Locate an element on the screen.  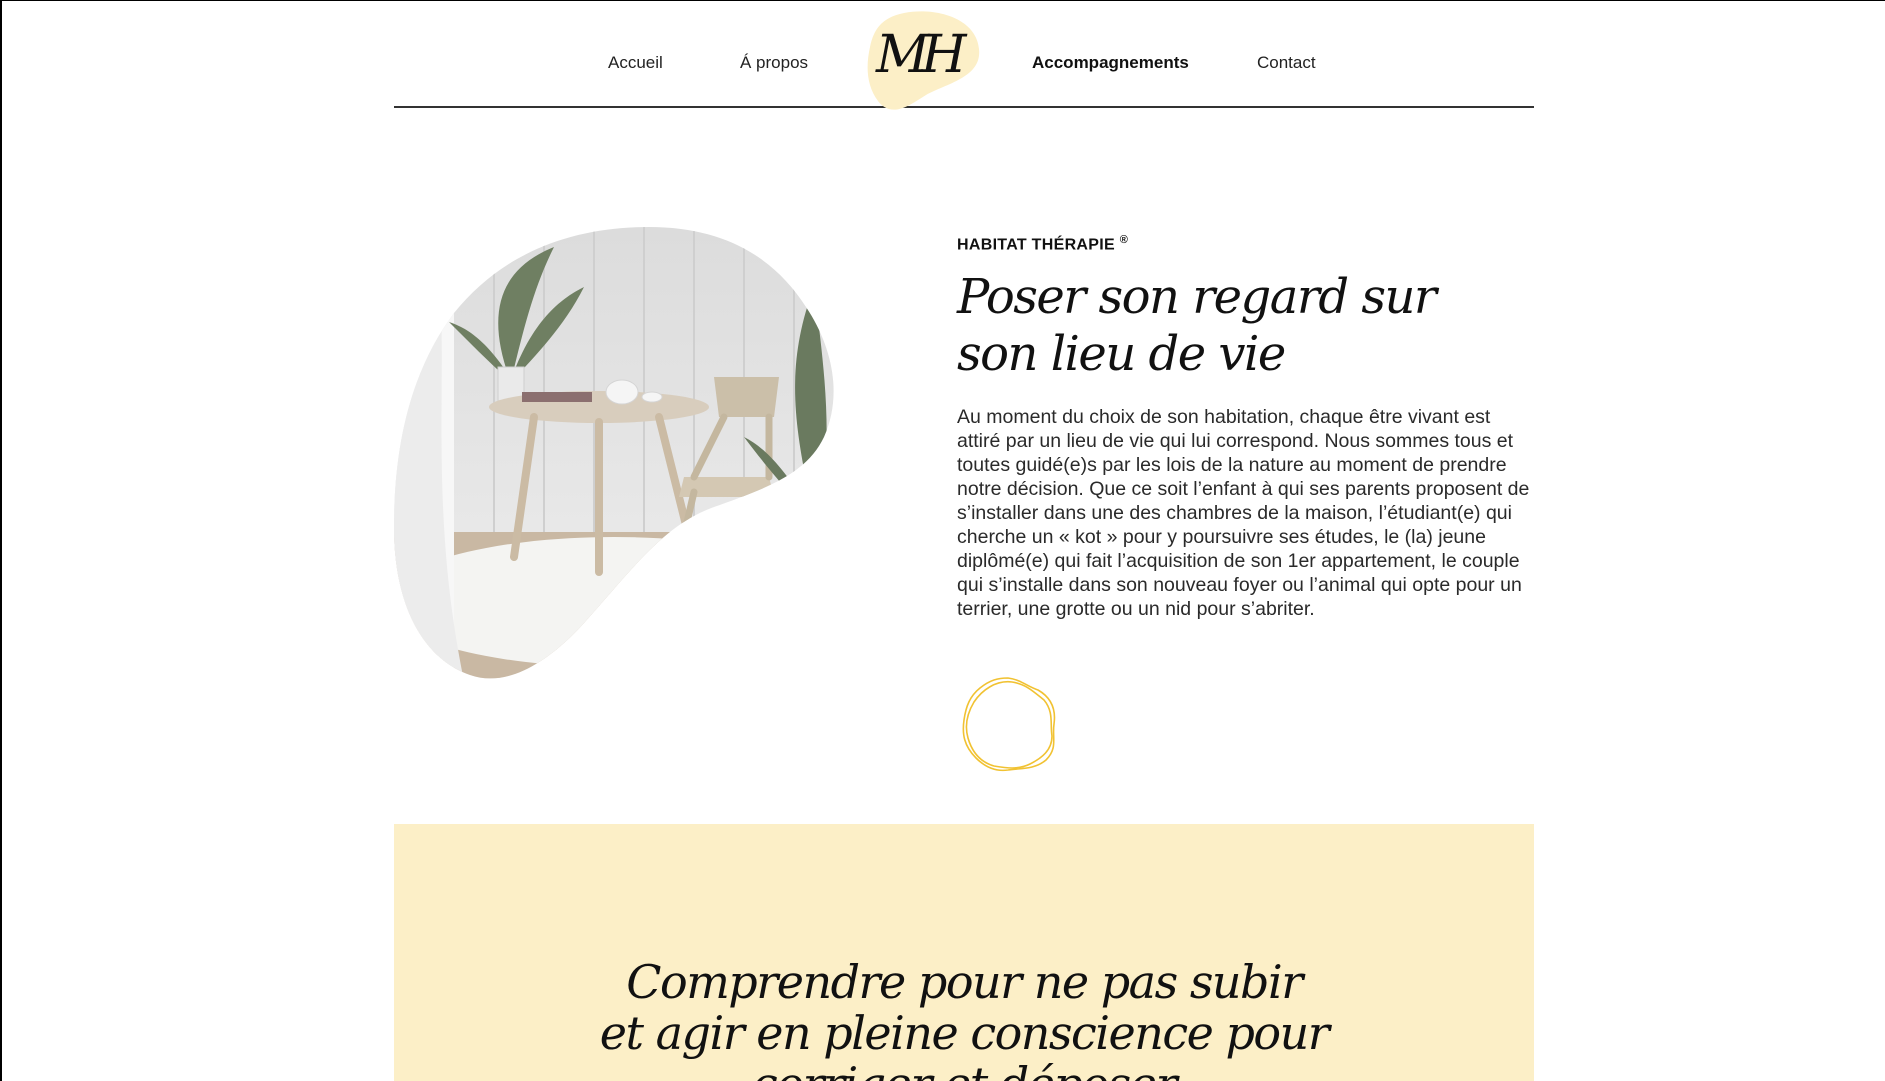
nav-item-accompagnements: Accompagnements is located at coordinates (1110, 63).